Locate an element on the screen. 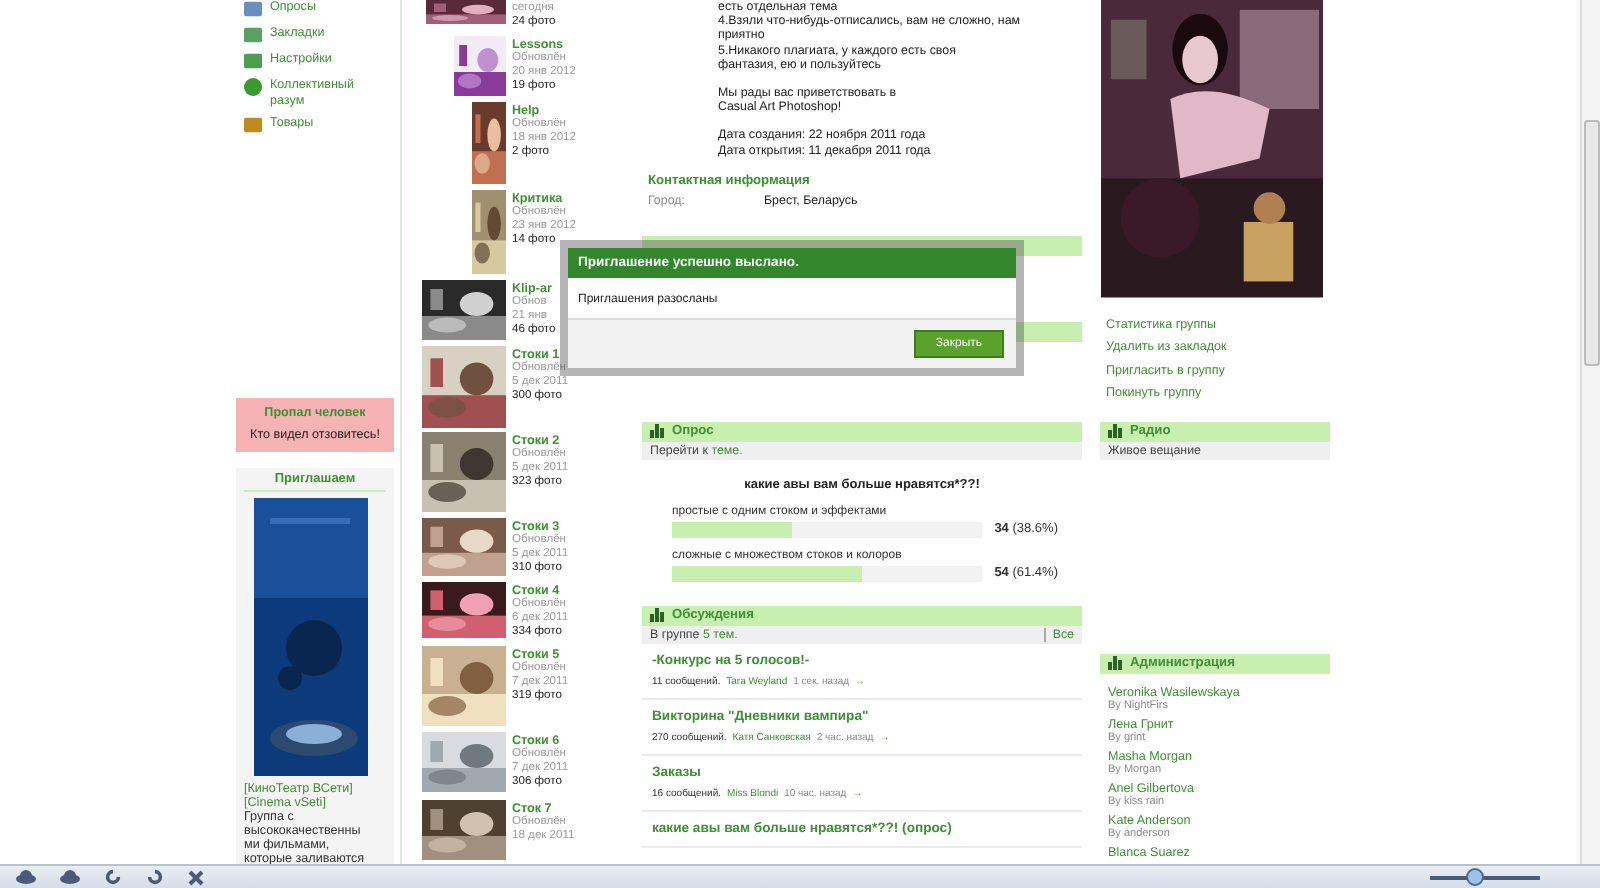  scrollbar is located at coordinates (1590, 432).